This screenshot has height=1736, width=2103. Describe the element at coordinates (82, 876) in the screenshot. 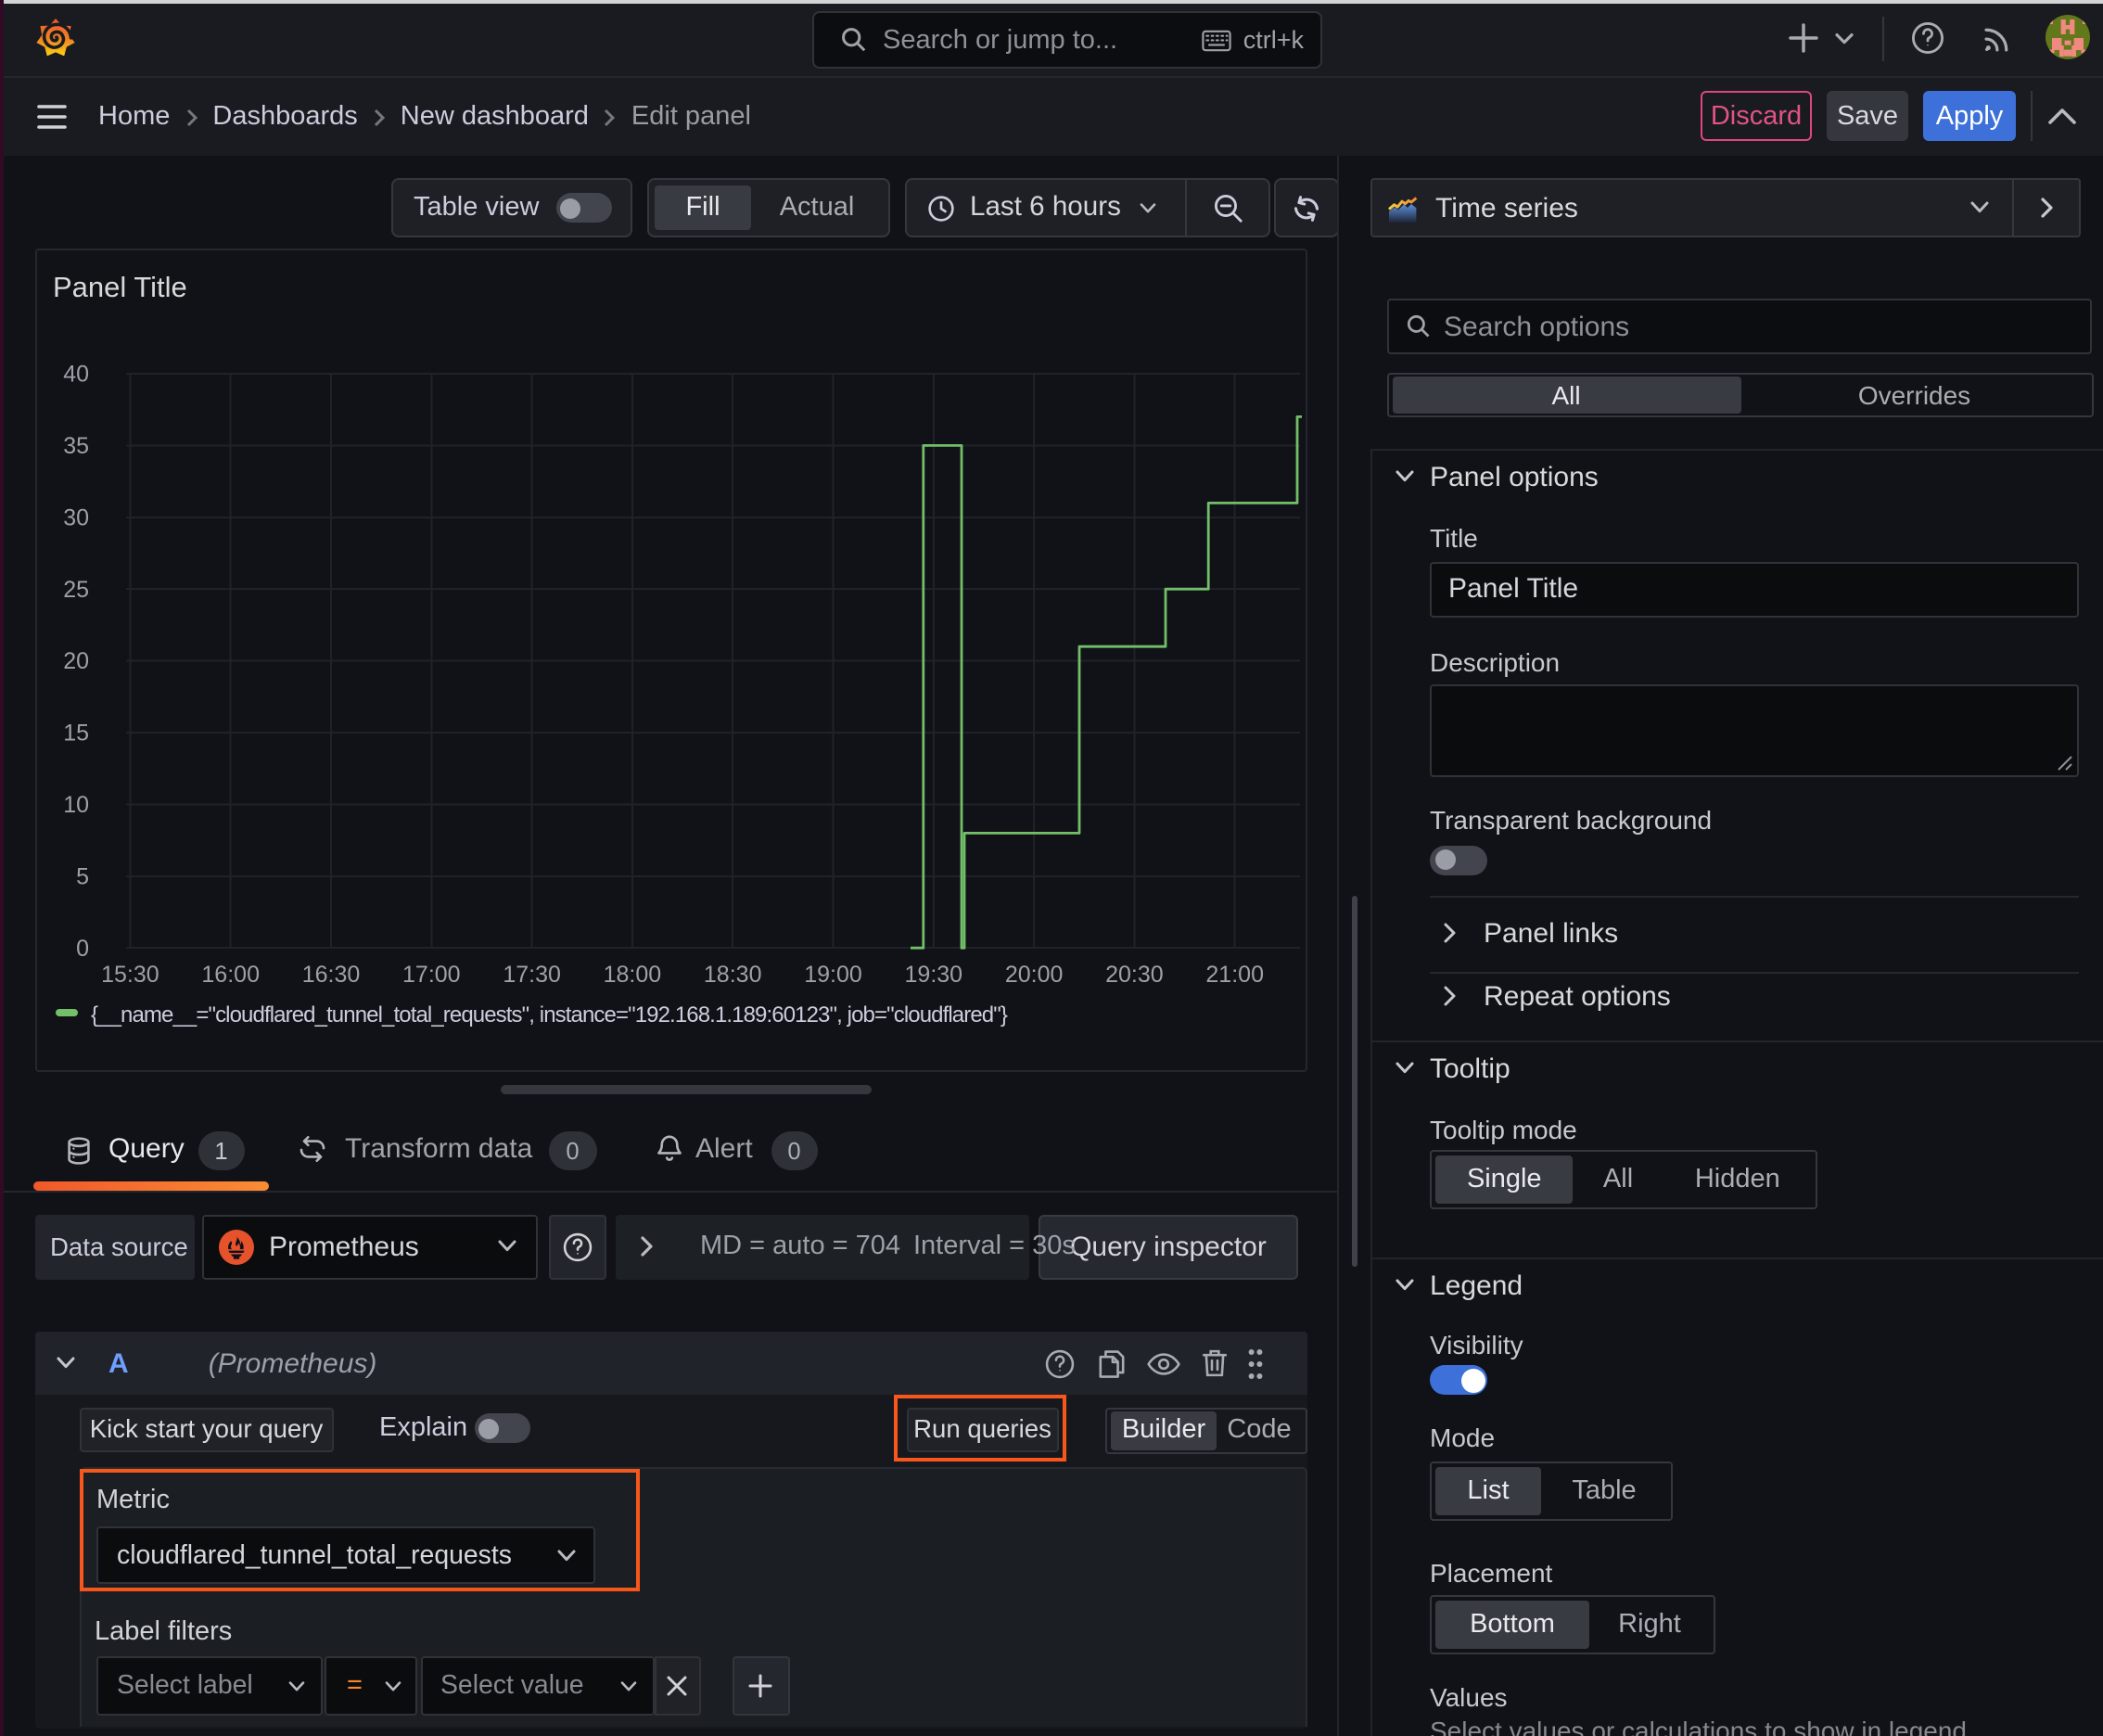

I see `svg-text: 5` at that location.